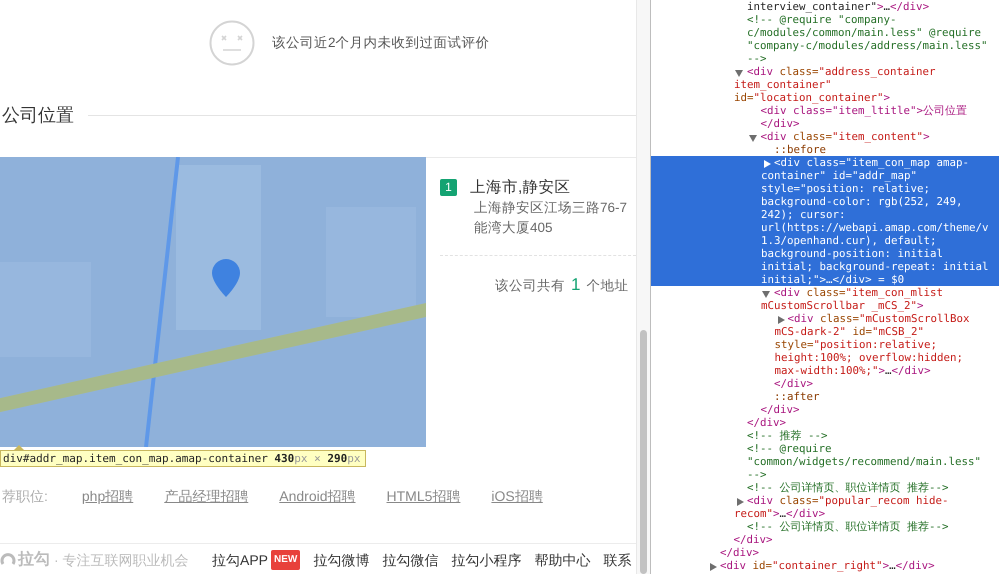 This screenshot has height=574, width=999. What do you see at coordinates (38, 115) in the screenshot?
I see `section-title: 公司位置` at bounding box center [38, 115].